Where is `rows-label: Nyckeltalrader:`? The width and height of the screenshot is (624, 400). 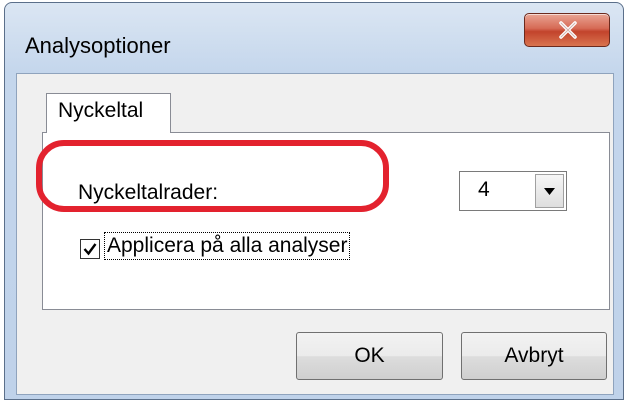 rows-label: Nyckeltalrader: is located at coordinates (148, 192).